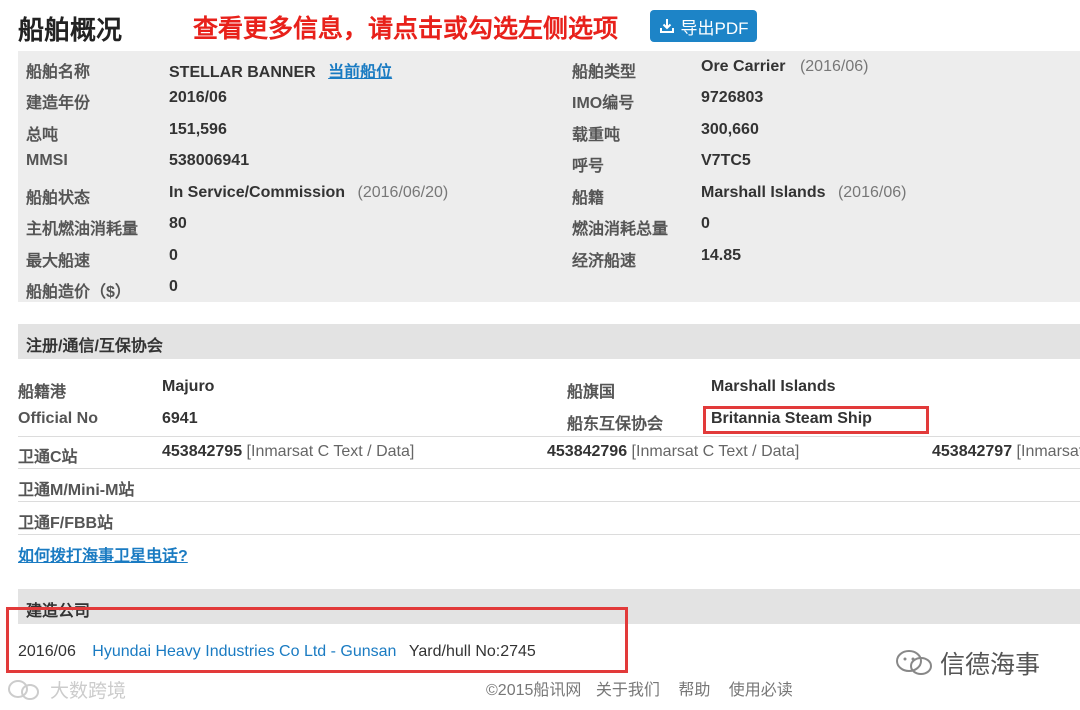  What do you see at coordinates (773, 386) in the screenshot?
I see `flag-country-value: Marshall Islands` at bounding box center [773, 386].